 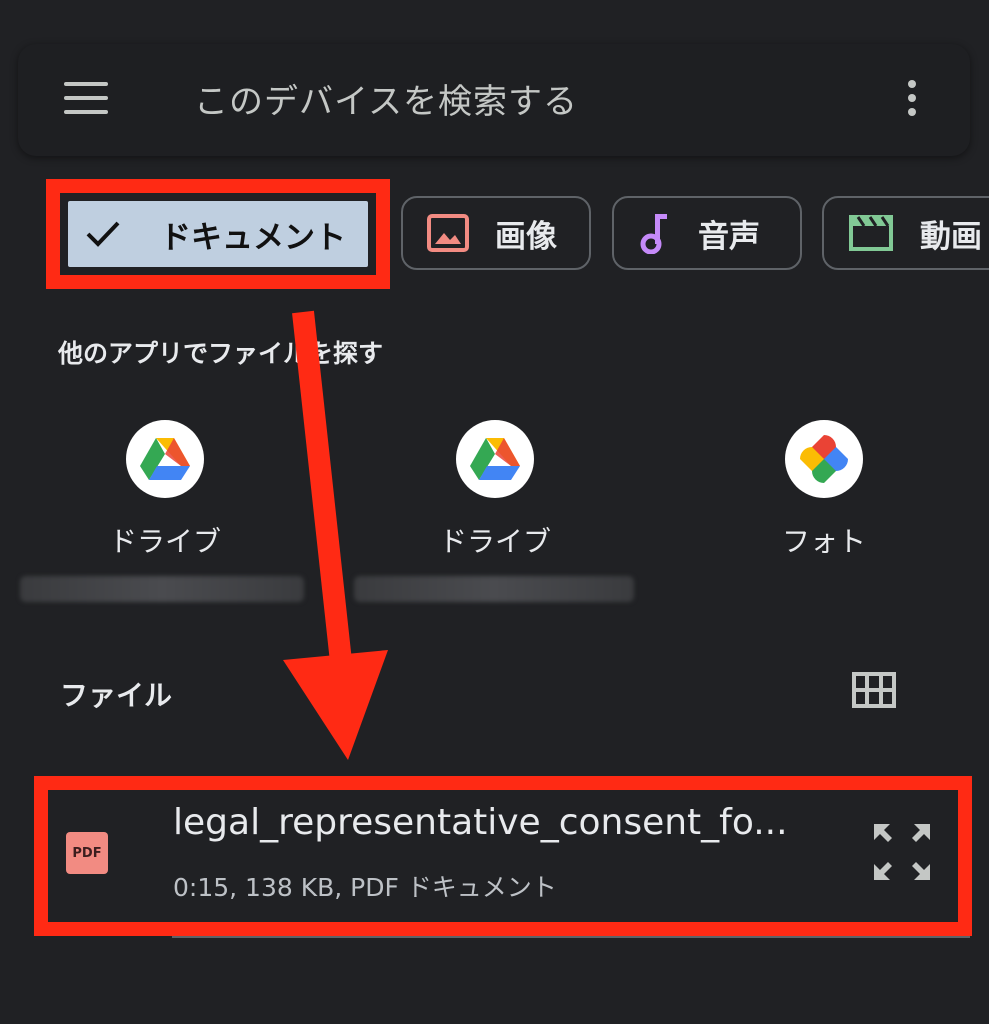 What do you see at coordinates (729, 236) in the screenshot?
I see `chip-audio-label: 音声` at bounding box center [729, 236].